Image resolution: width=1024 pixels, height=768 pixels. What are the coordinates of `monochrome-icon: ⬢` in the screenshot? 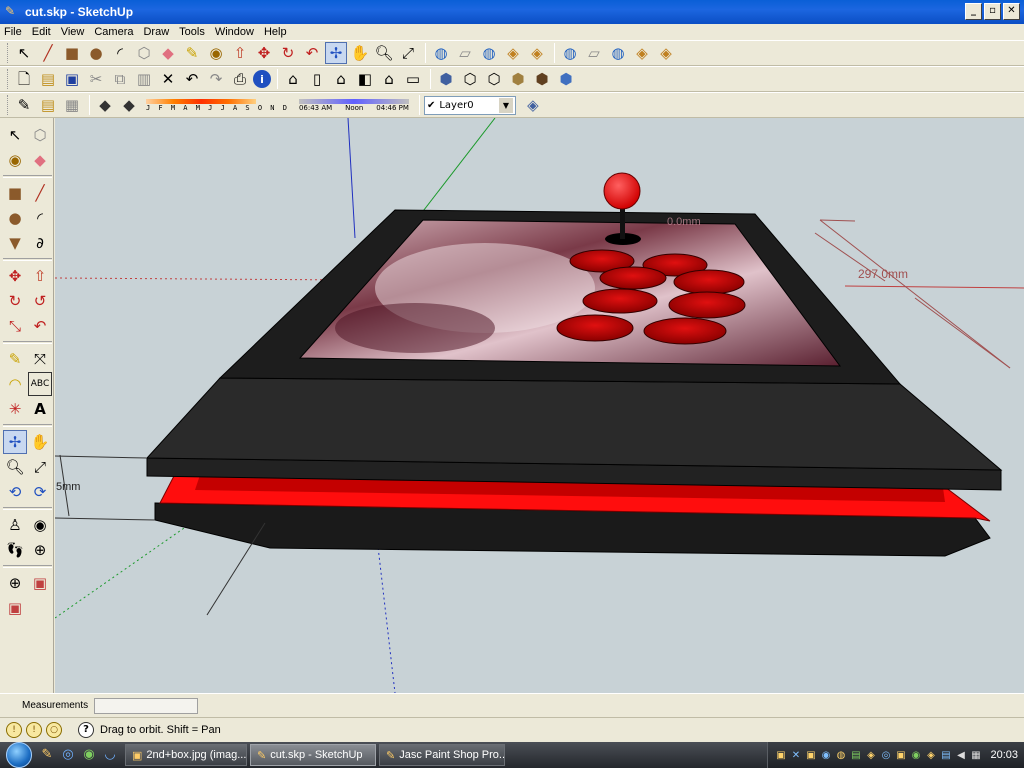 It's located at (566, 79).